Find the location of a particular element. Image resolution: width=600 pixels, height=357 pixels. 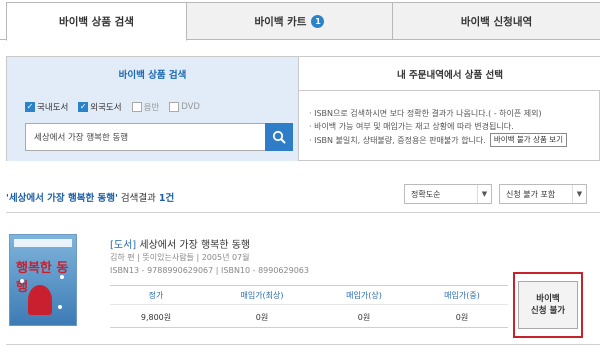

availability-select-value: 신청 불가 포함 is located at coordinates (531, 194).